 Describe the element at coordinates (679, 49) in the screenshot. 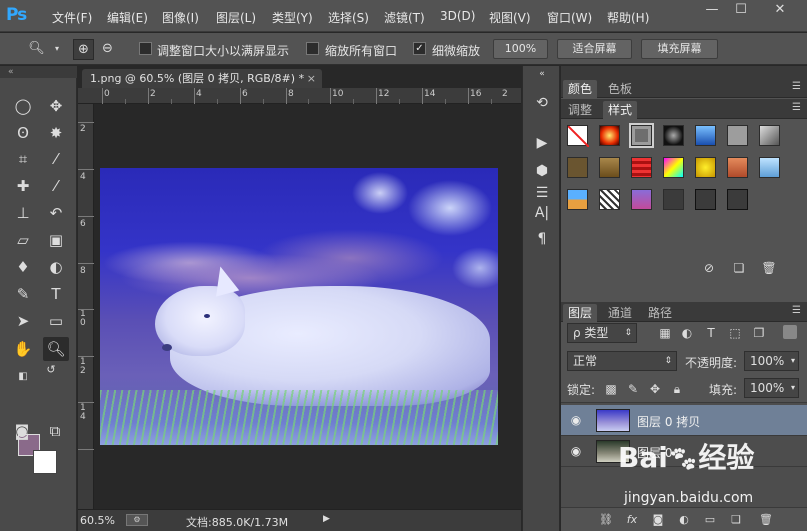

I see `fill-screen-button: 填充屏幕` at that location.